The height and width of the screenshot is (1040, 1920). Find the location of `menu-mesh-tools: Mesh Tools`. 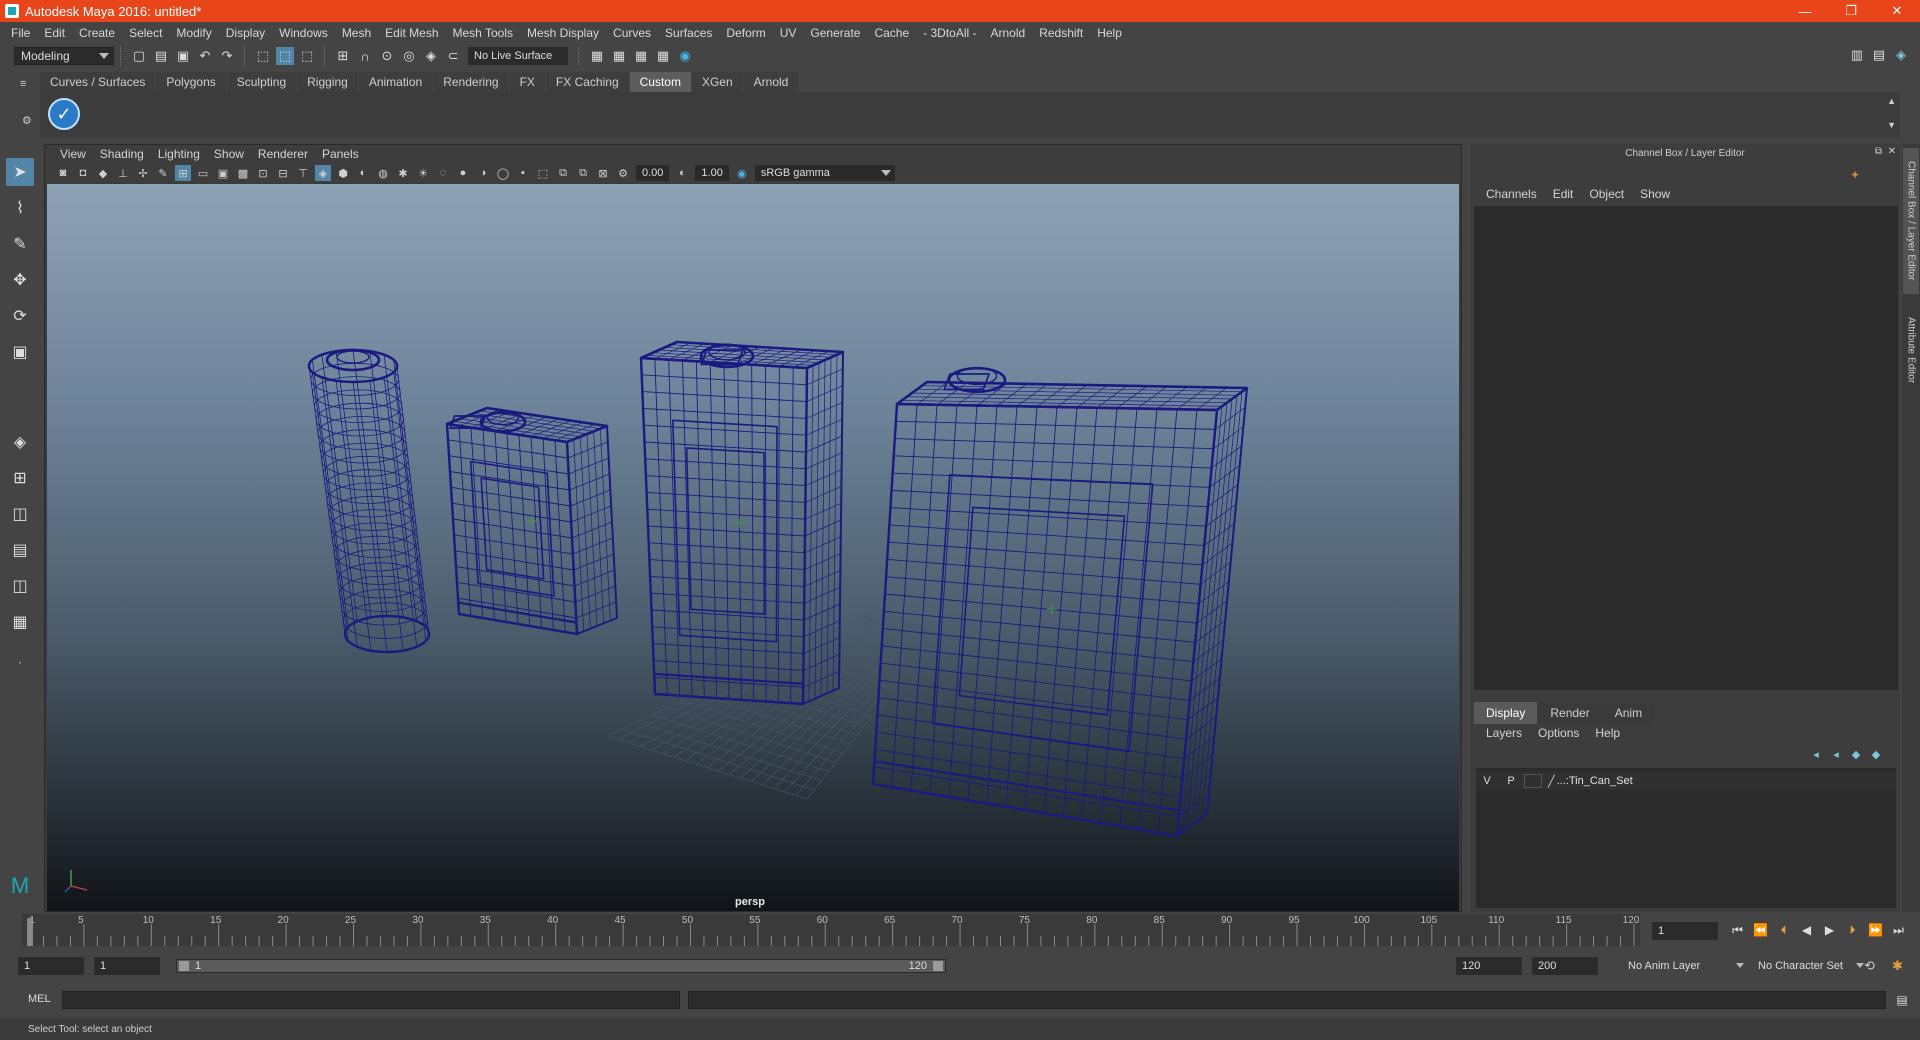

menu-mesh-tools: Mesh Tools is located at coordinates (483, 33).